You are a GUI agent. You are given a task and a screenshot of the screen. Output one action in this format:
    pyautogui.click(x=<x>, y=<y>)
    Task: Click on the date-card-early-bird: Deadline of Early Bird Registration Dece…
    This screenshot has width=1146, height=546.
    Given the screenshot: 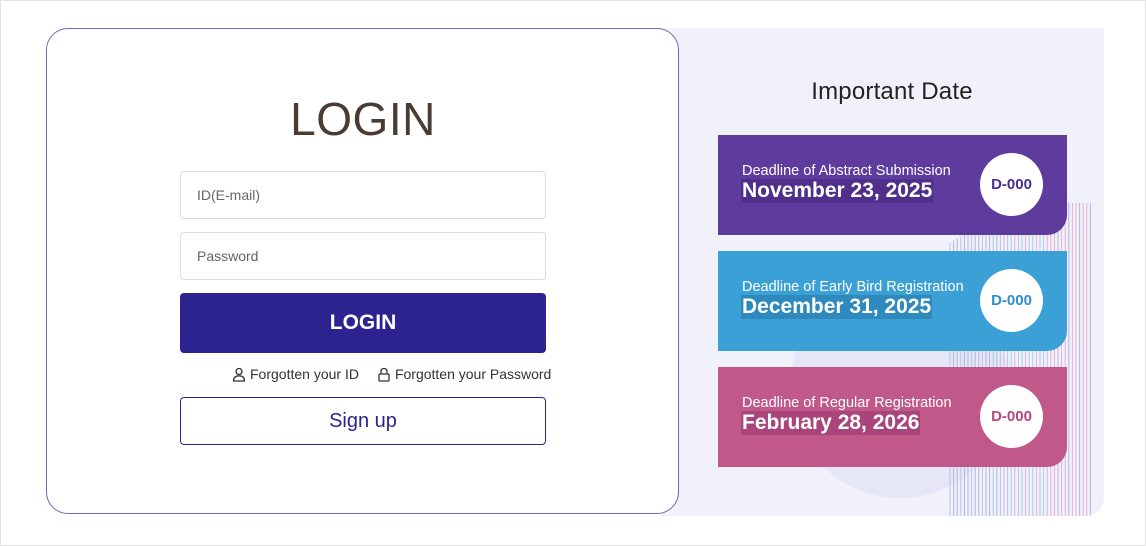 What is the action you would take?
    pyautogui.click(x=892, y=301)
    